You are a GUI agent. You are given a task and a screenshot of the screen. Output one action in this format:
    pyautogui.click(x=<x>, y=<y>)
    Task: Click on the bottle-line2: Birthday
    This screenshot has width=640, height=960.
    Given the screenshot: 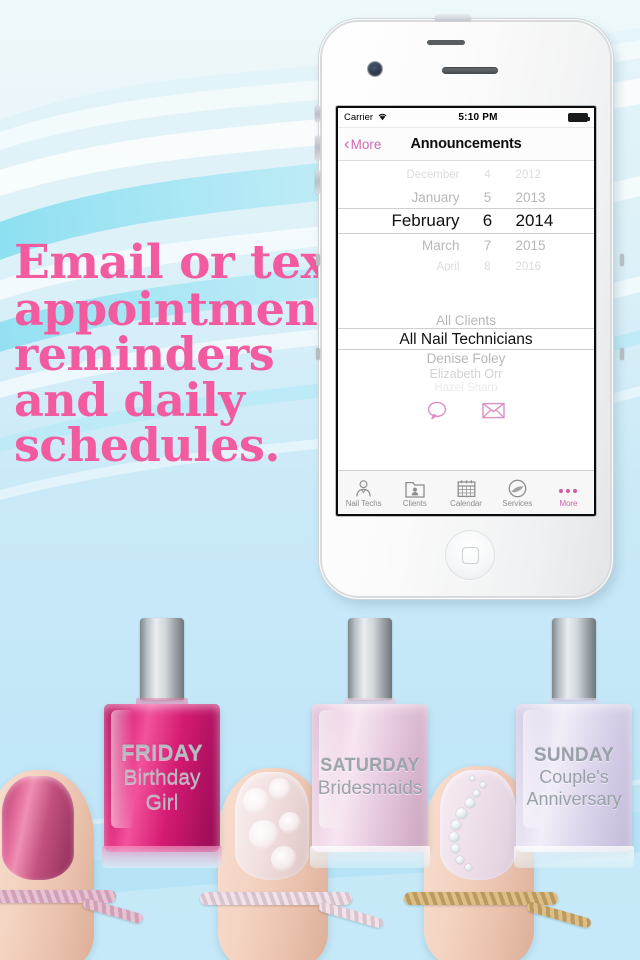 What is the action you would take?
    pyautogui.click(x=162, y=778)
    